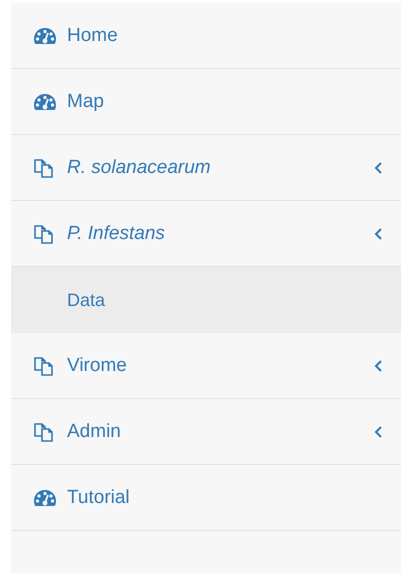 The image size is (401, 573). Describe the element at coordinates (93, 35) in the screenshot. I see `item-label: Home` at that location.